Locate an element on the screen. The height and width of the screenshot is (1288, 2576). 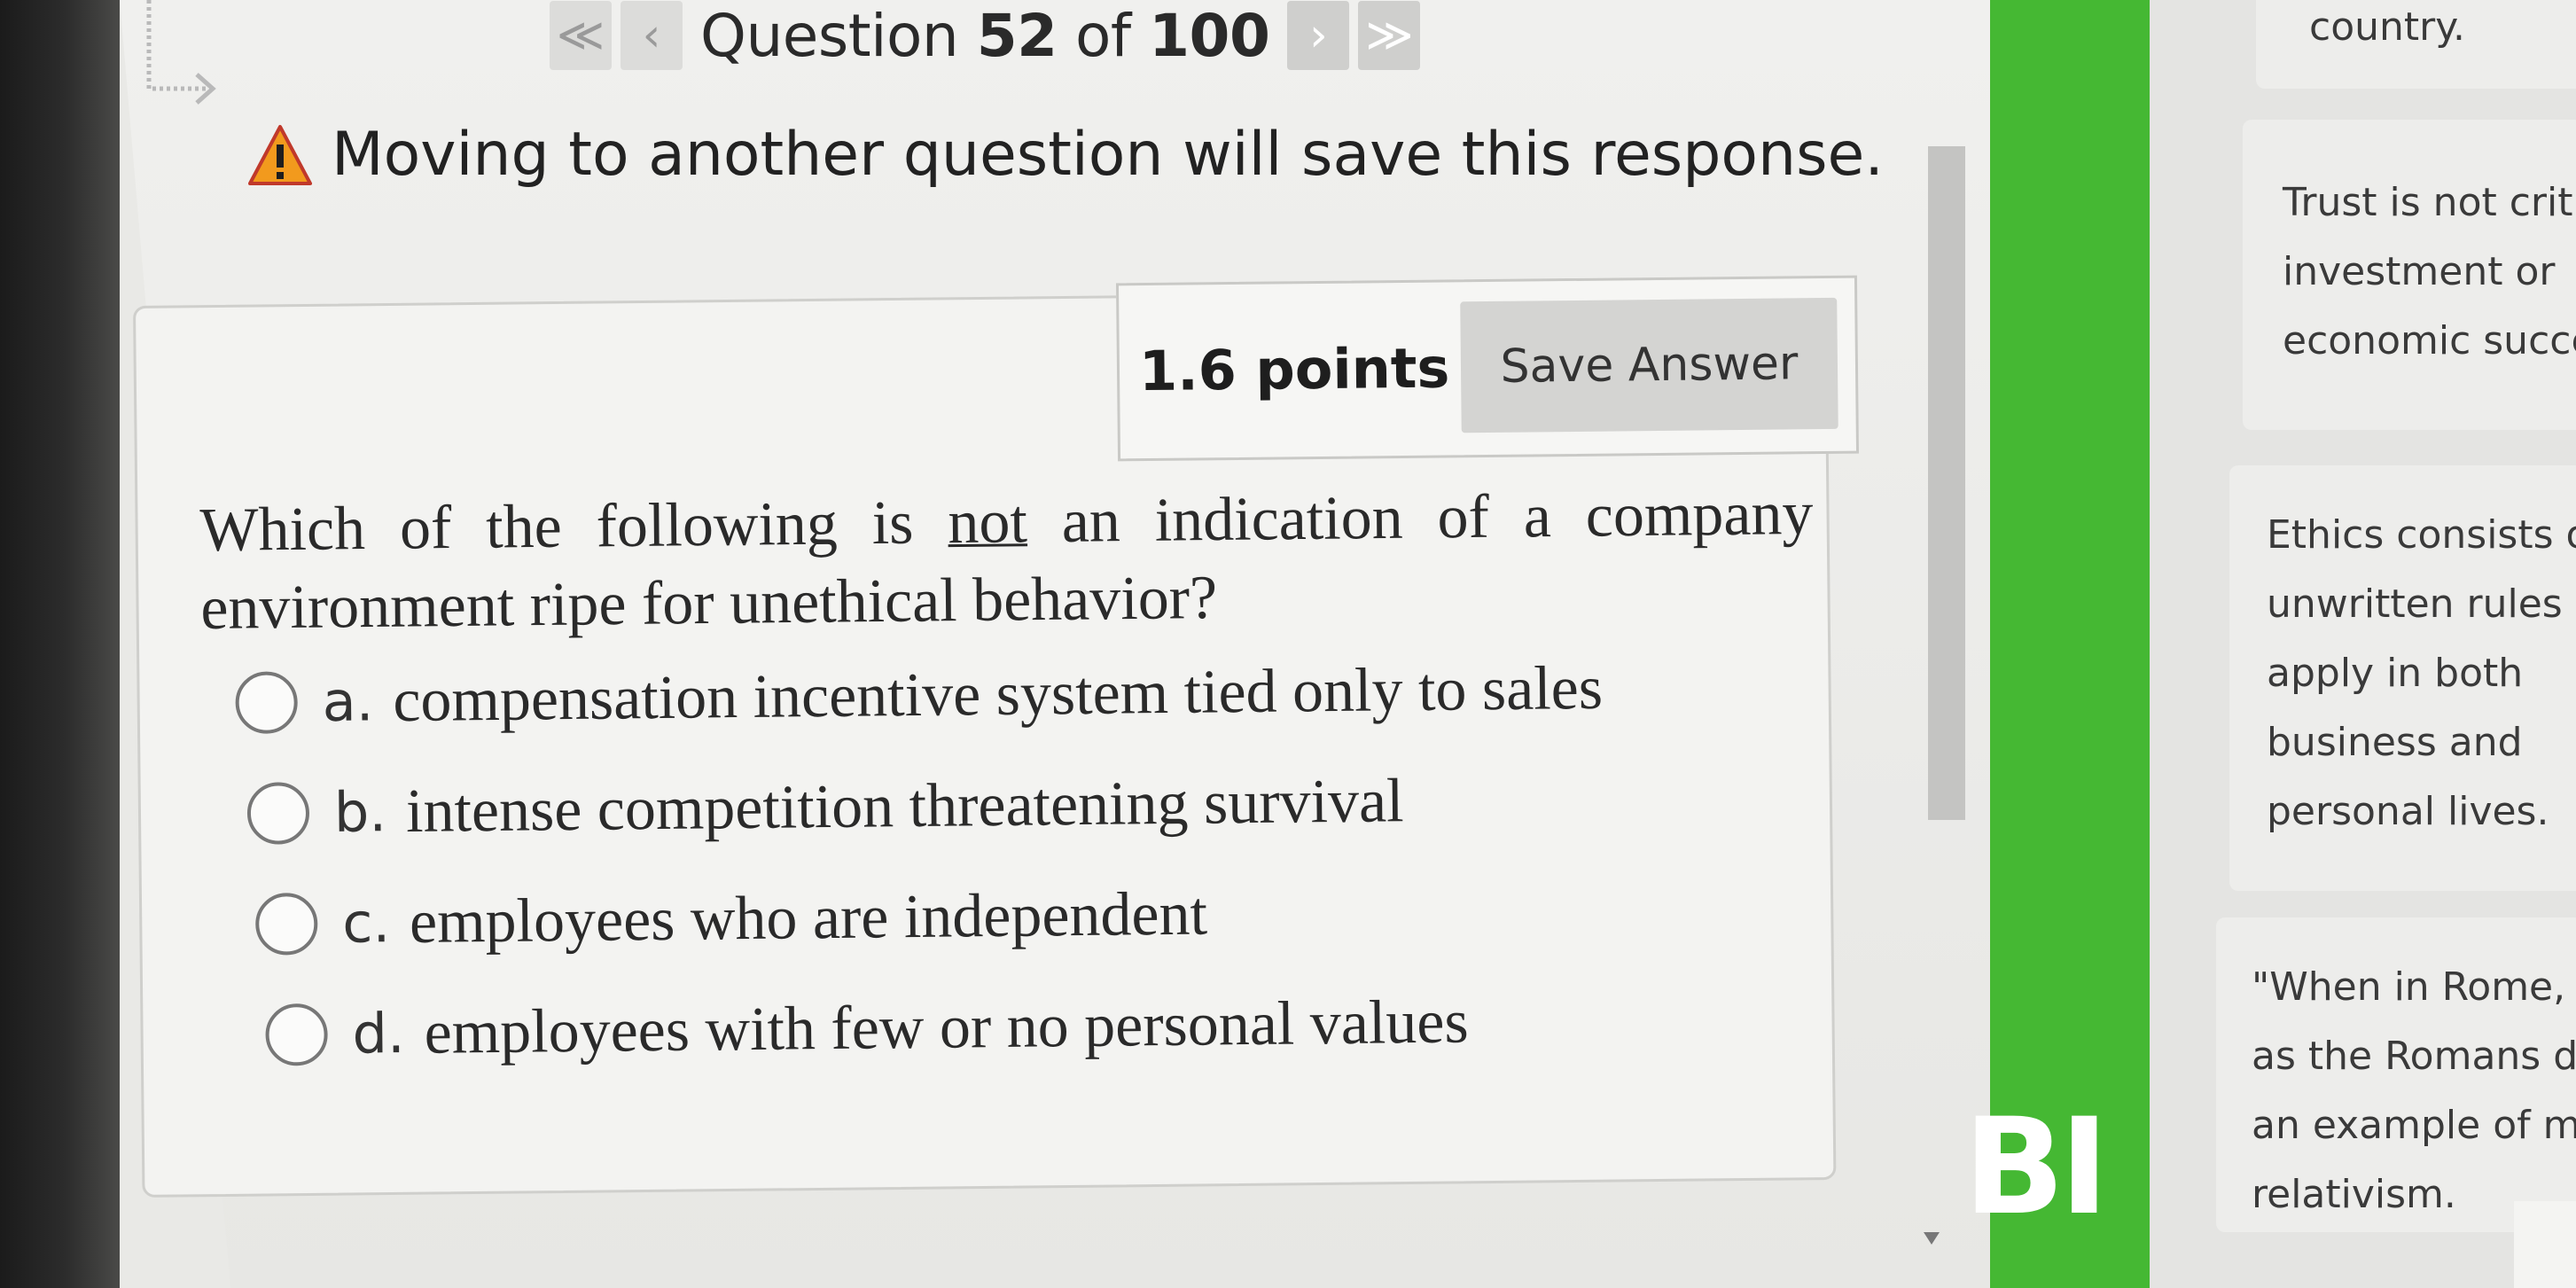
chevron-right-icon: › is located at coordinates (1318, 35).